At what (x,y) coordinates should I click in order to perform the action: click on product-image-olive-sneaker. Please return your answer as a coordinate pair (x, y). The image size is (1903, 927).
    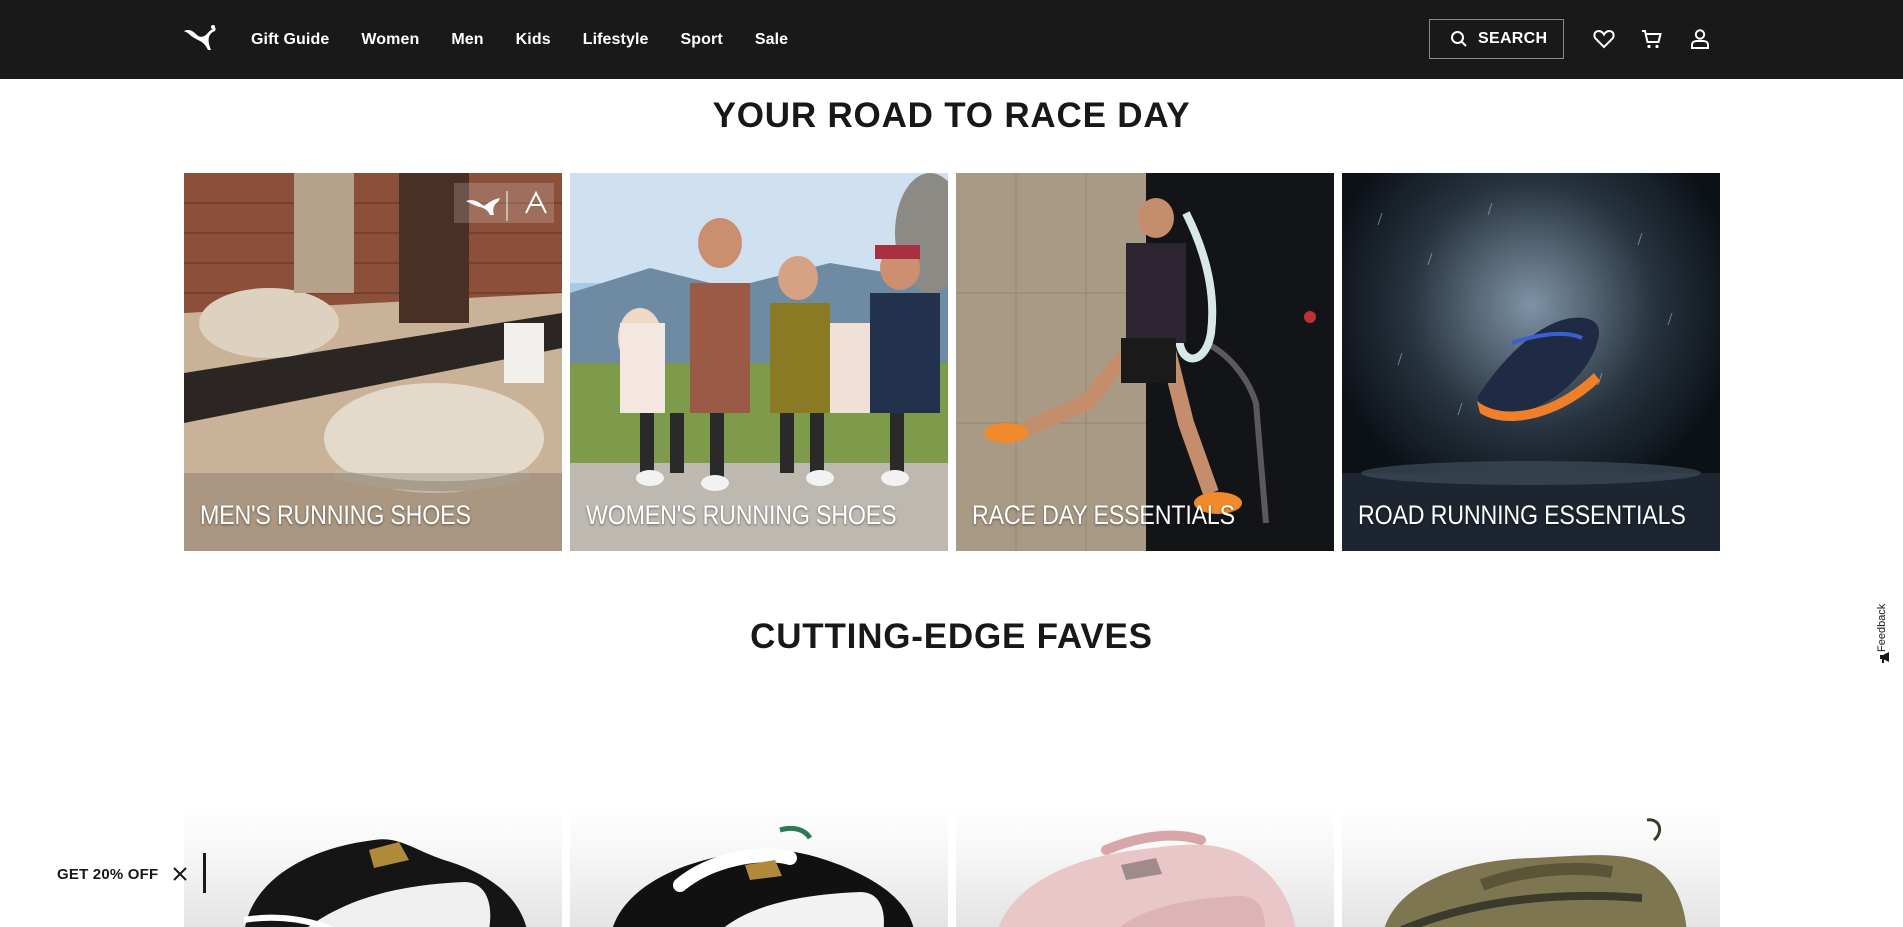
    Looking at the image, I should click on (1535, 872).